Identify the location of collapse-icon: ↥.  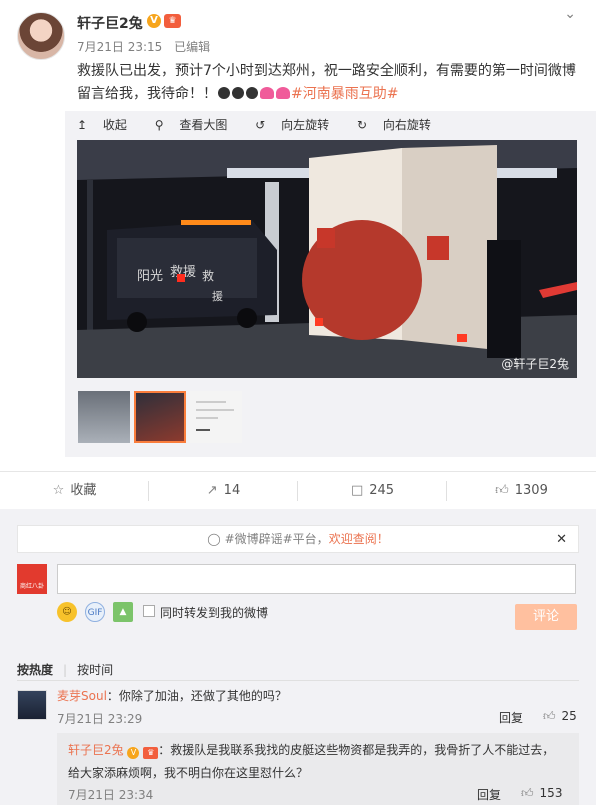
(82, 125).